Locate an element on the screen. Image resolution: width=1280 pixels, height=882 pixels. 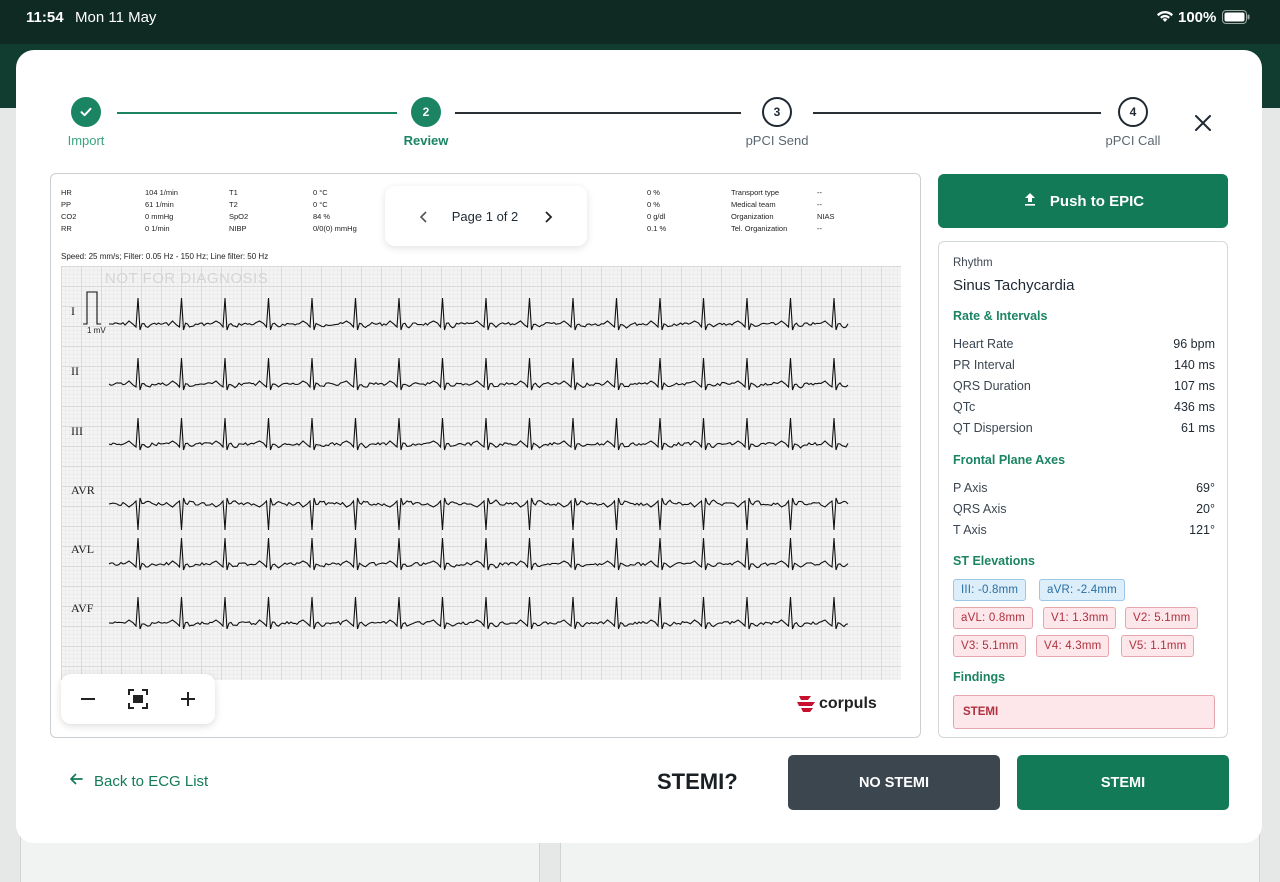
meta-value: 0/0(0) mmHg is located at coordinates (335, 228).